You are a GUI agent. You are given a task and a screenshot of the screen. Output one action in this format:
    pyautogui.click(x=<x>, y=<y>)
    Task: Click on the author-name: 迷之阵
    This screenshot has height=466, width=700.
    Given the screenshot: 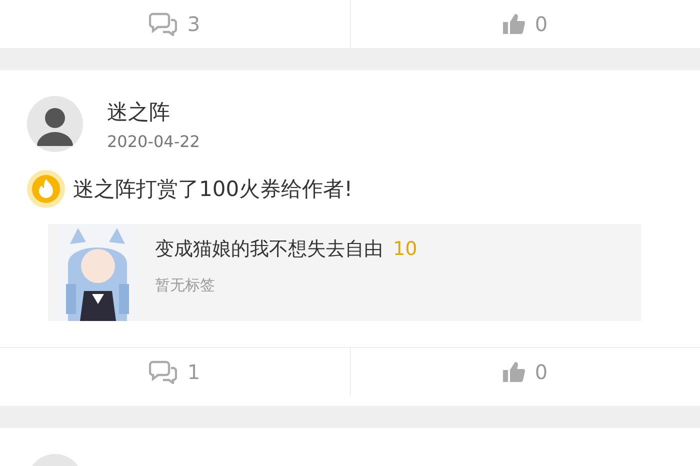 What is the action you would take?
    pyautogui.click(x=153, y=112)
    